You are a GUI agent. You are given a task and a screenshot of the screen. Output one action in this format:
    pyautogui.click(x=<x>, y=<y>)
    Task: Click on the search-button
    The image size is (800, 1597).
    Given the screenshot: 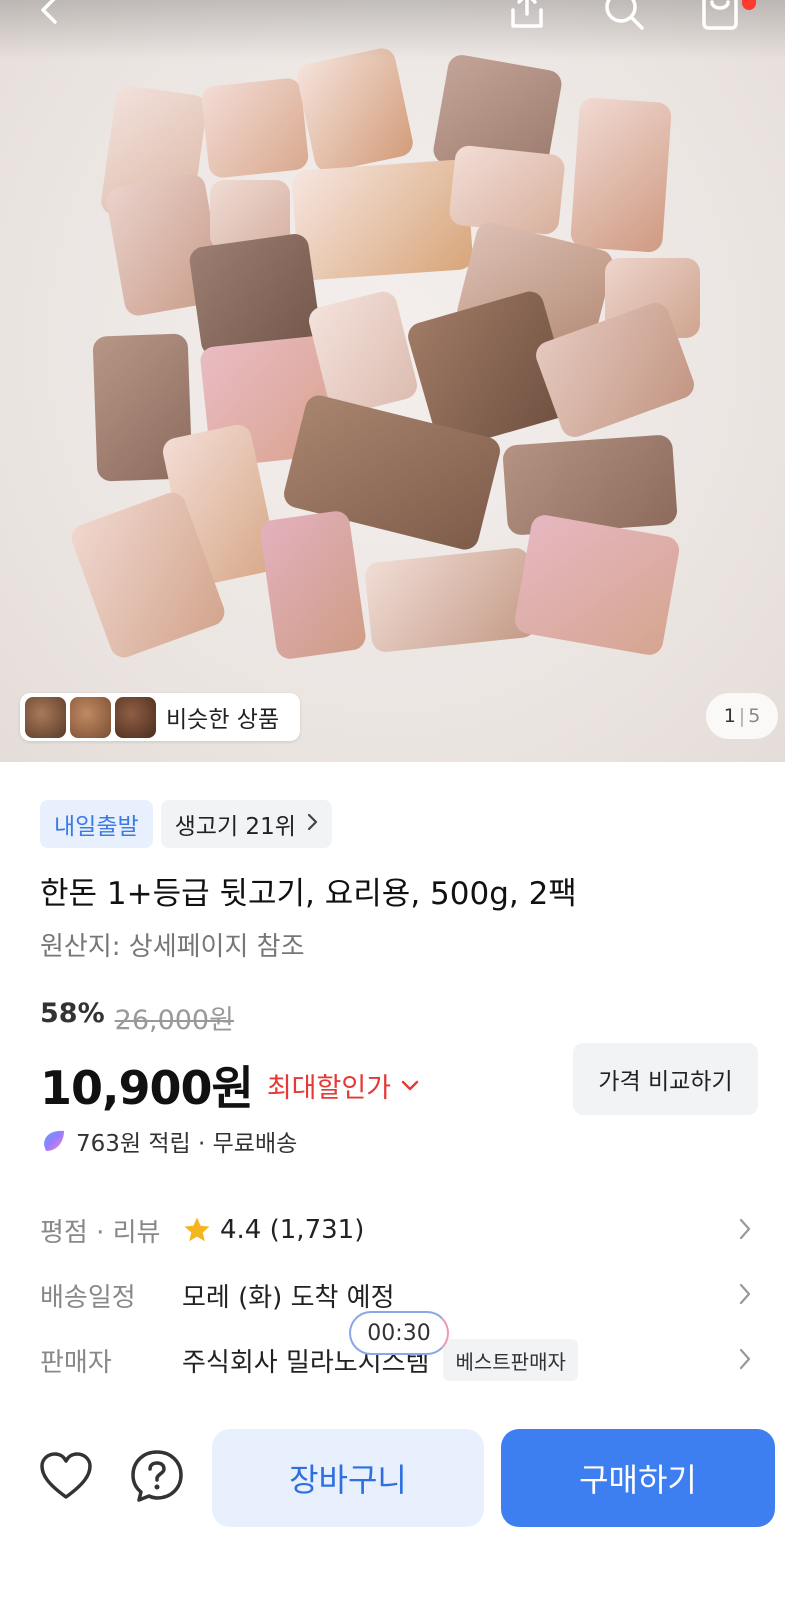 What is the action you would take?
    pyautogui.click(x=624, y=17)
    